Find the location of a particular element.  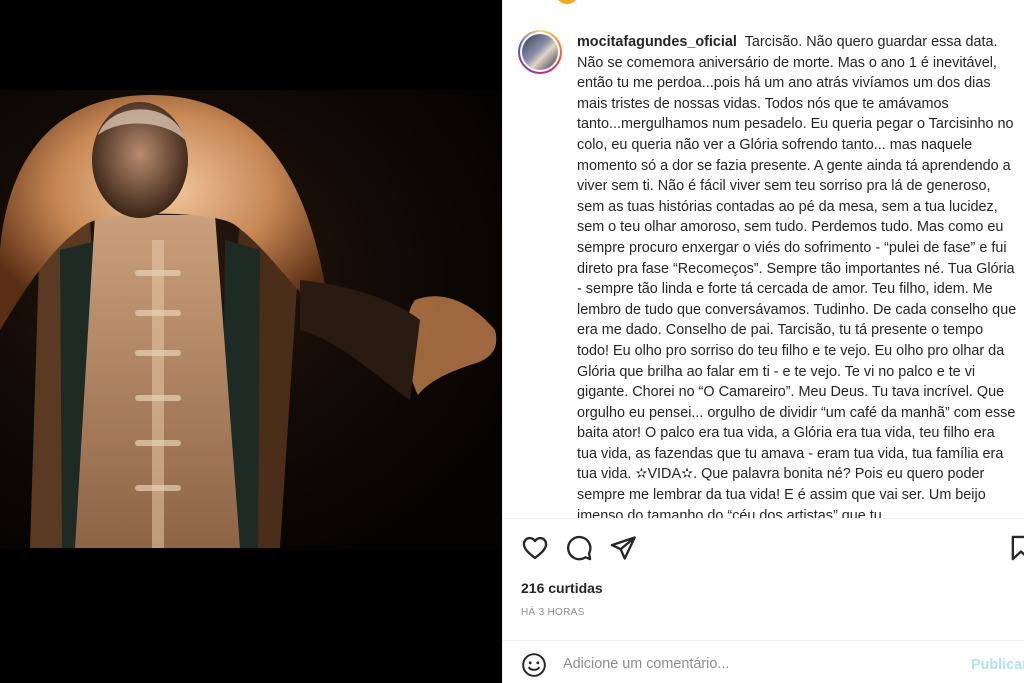

post-timestamp: HÁ 3 HORAS is located at coordinates (553, 612).